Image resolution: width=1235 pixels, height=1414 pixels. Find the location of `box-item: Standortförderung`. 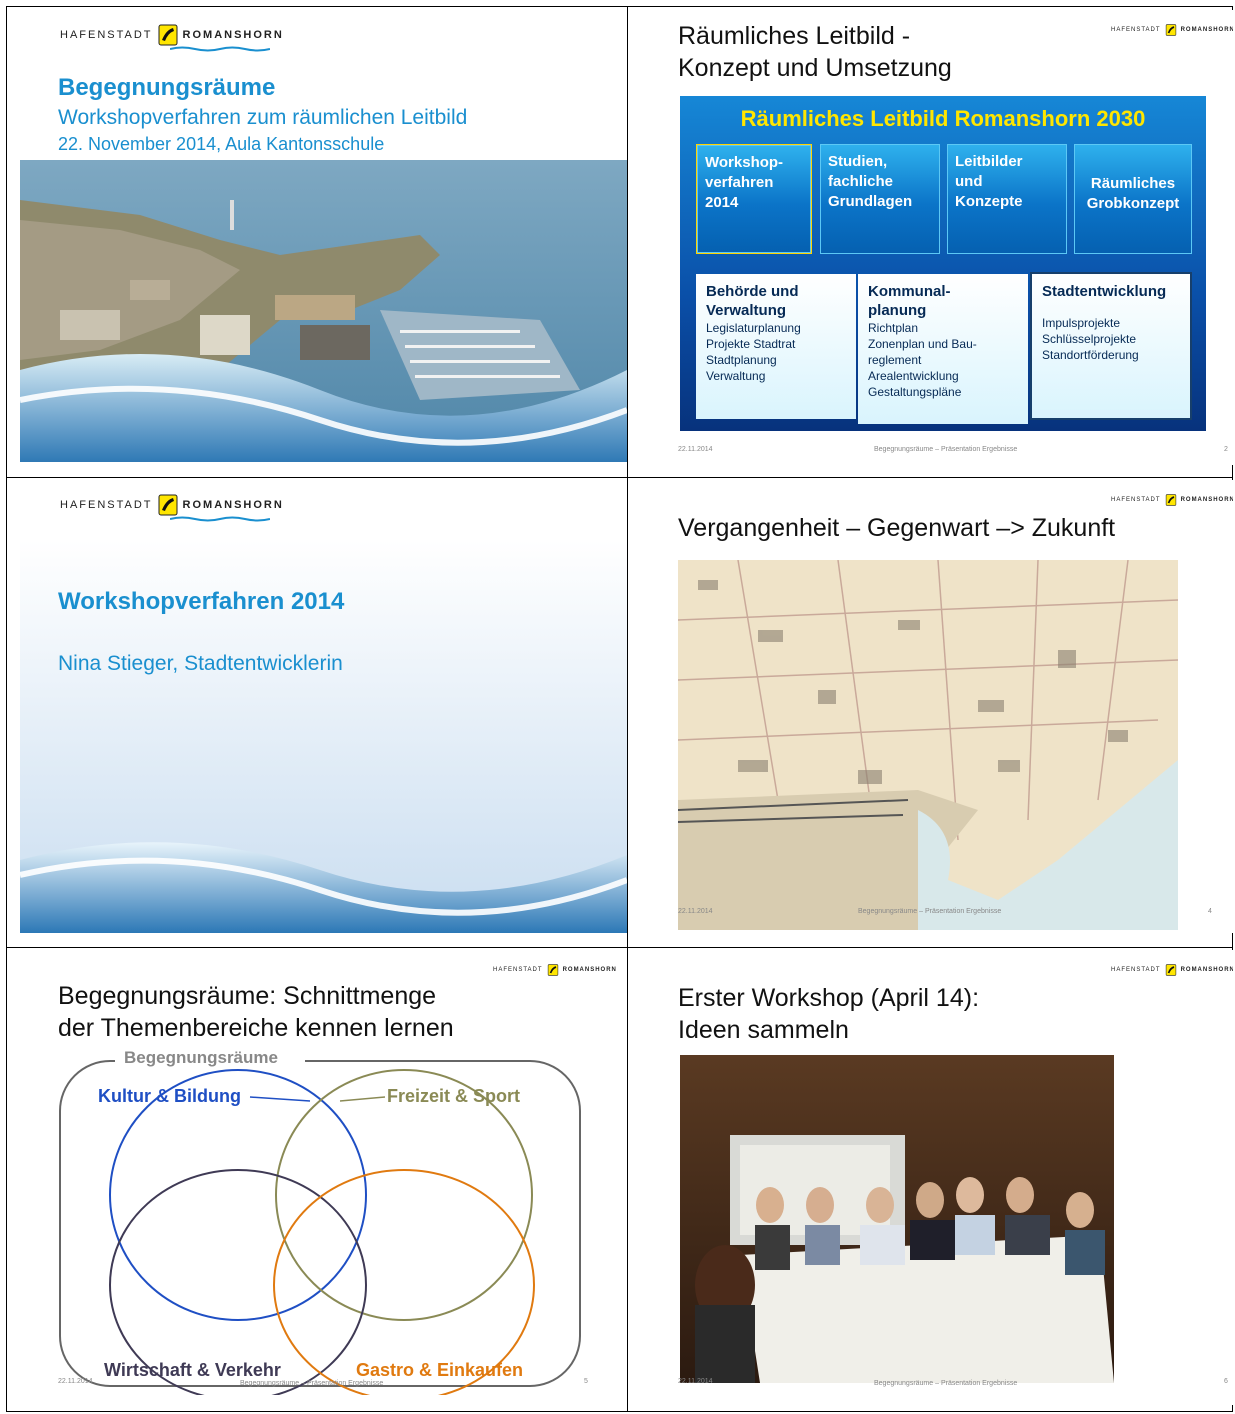

box-item: Standortförderung is located at coordinates (1090, 355).